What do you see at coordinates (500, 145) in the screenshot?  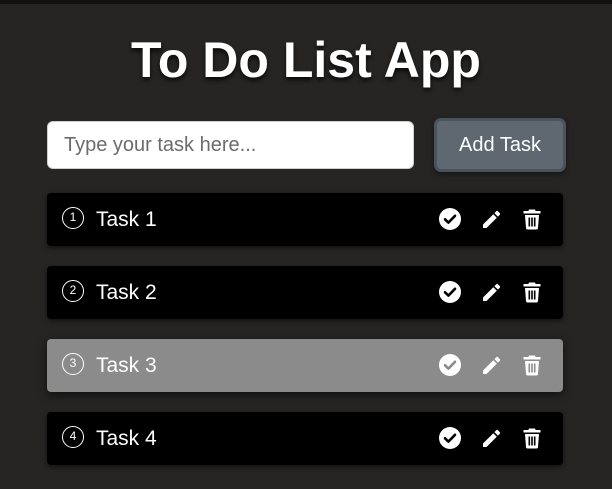 I see `add-task-button: Add Task` at bounding box center [500, 145].